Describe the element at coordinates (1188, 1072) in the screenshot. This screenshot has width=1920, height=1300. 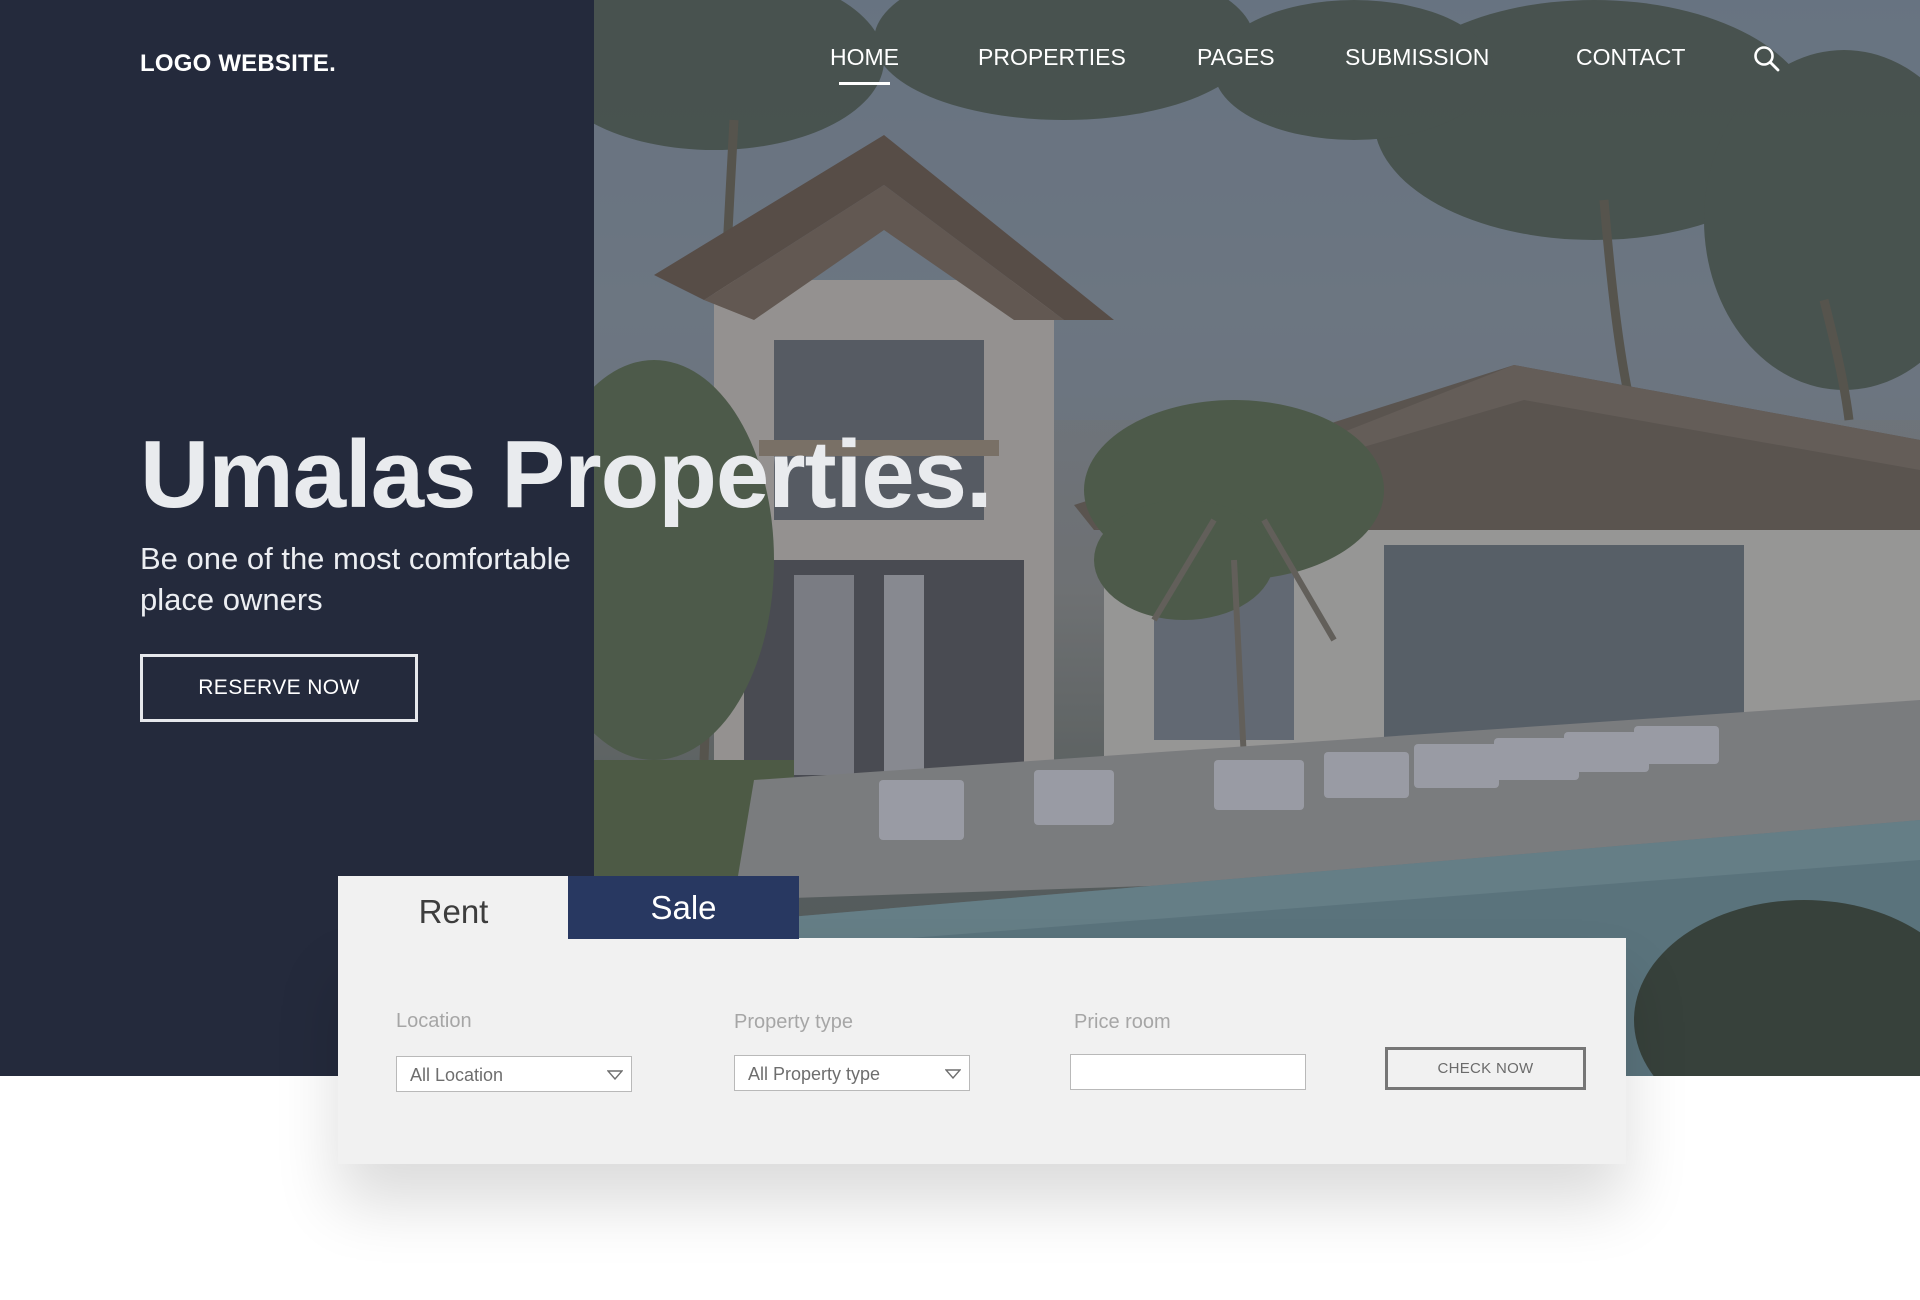
I see `price-room-input` at that location.